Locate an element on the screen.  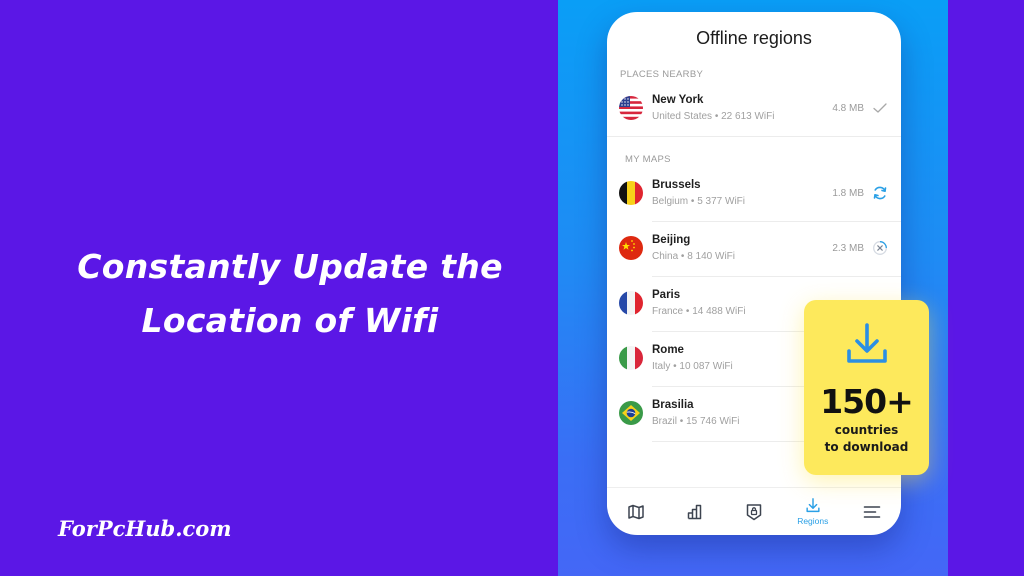
region-size: 1.8 MB is located at coordinates (848, 193).